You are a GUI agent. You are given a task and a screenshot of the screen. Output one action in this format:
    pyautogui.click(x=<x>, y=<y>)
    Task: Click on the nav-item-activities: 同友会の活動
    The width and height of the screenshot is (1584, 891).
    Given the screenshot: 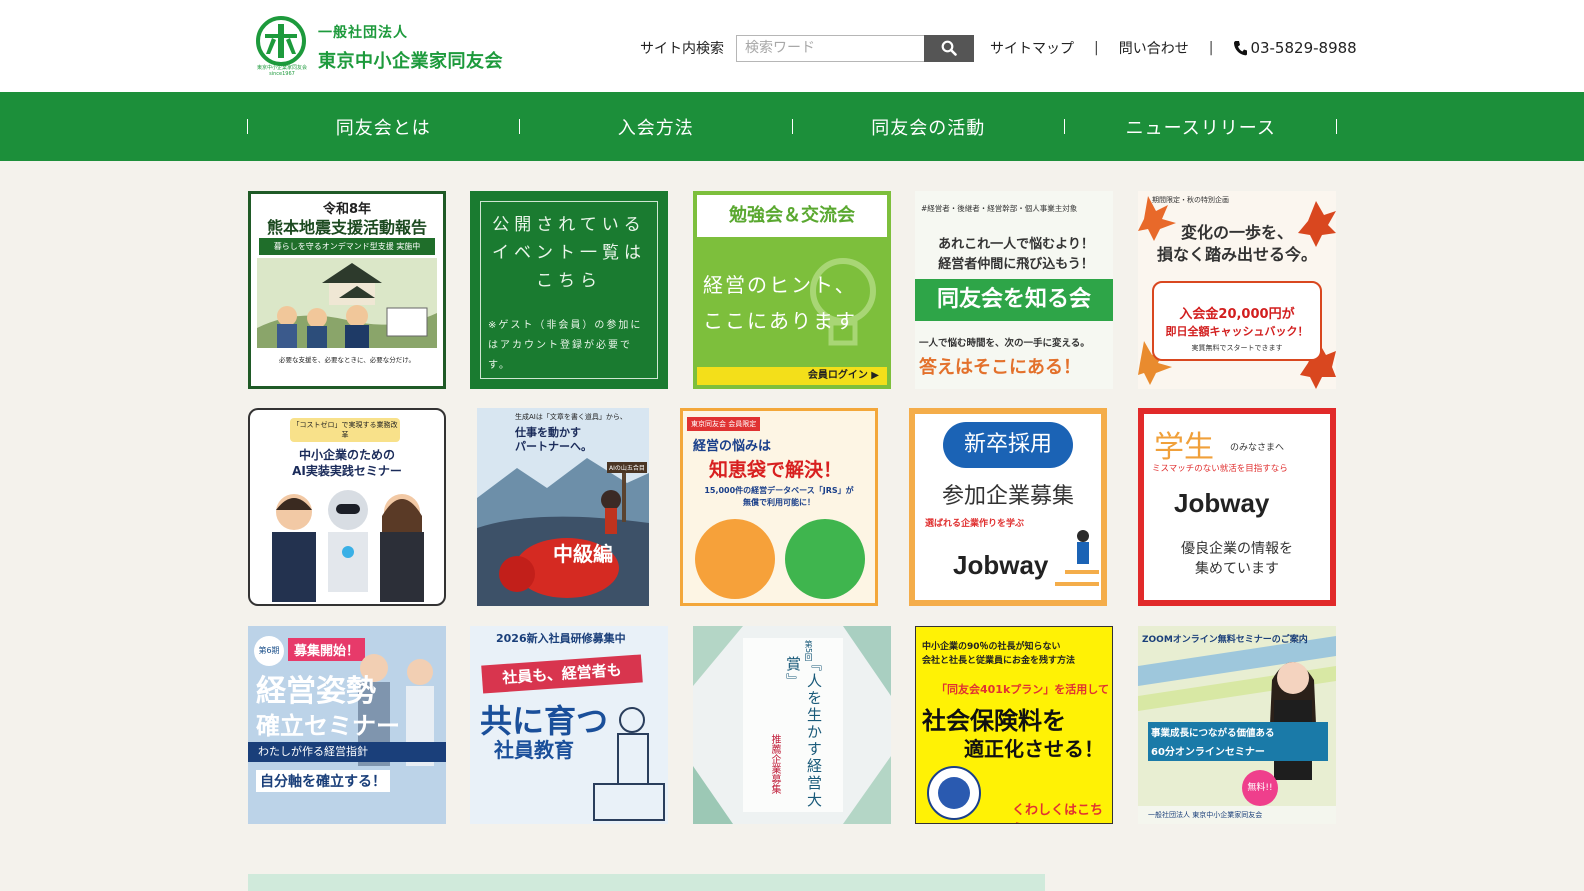 What is the action you would take?
    pyautogui.click(x=928, y=126)
    